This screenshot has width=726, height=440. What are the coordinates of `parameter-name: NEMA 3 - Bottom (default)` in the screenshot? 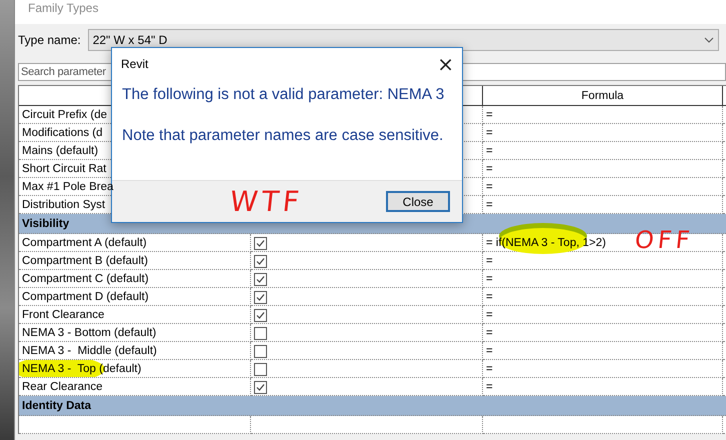 It's located at (135, 333).